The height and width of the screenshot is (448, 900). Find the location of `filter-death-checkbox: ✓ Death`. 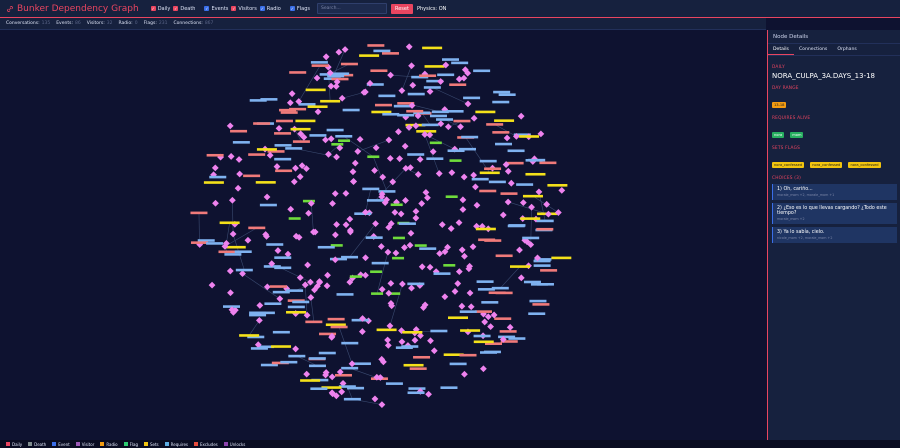

filter-death-checkbox: ✓ Death is located at coordinates (184, 9).